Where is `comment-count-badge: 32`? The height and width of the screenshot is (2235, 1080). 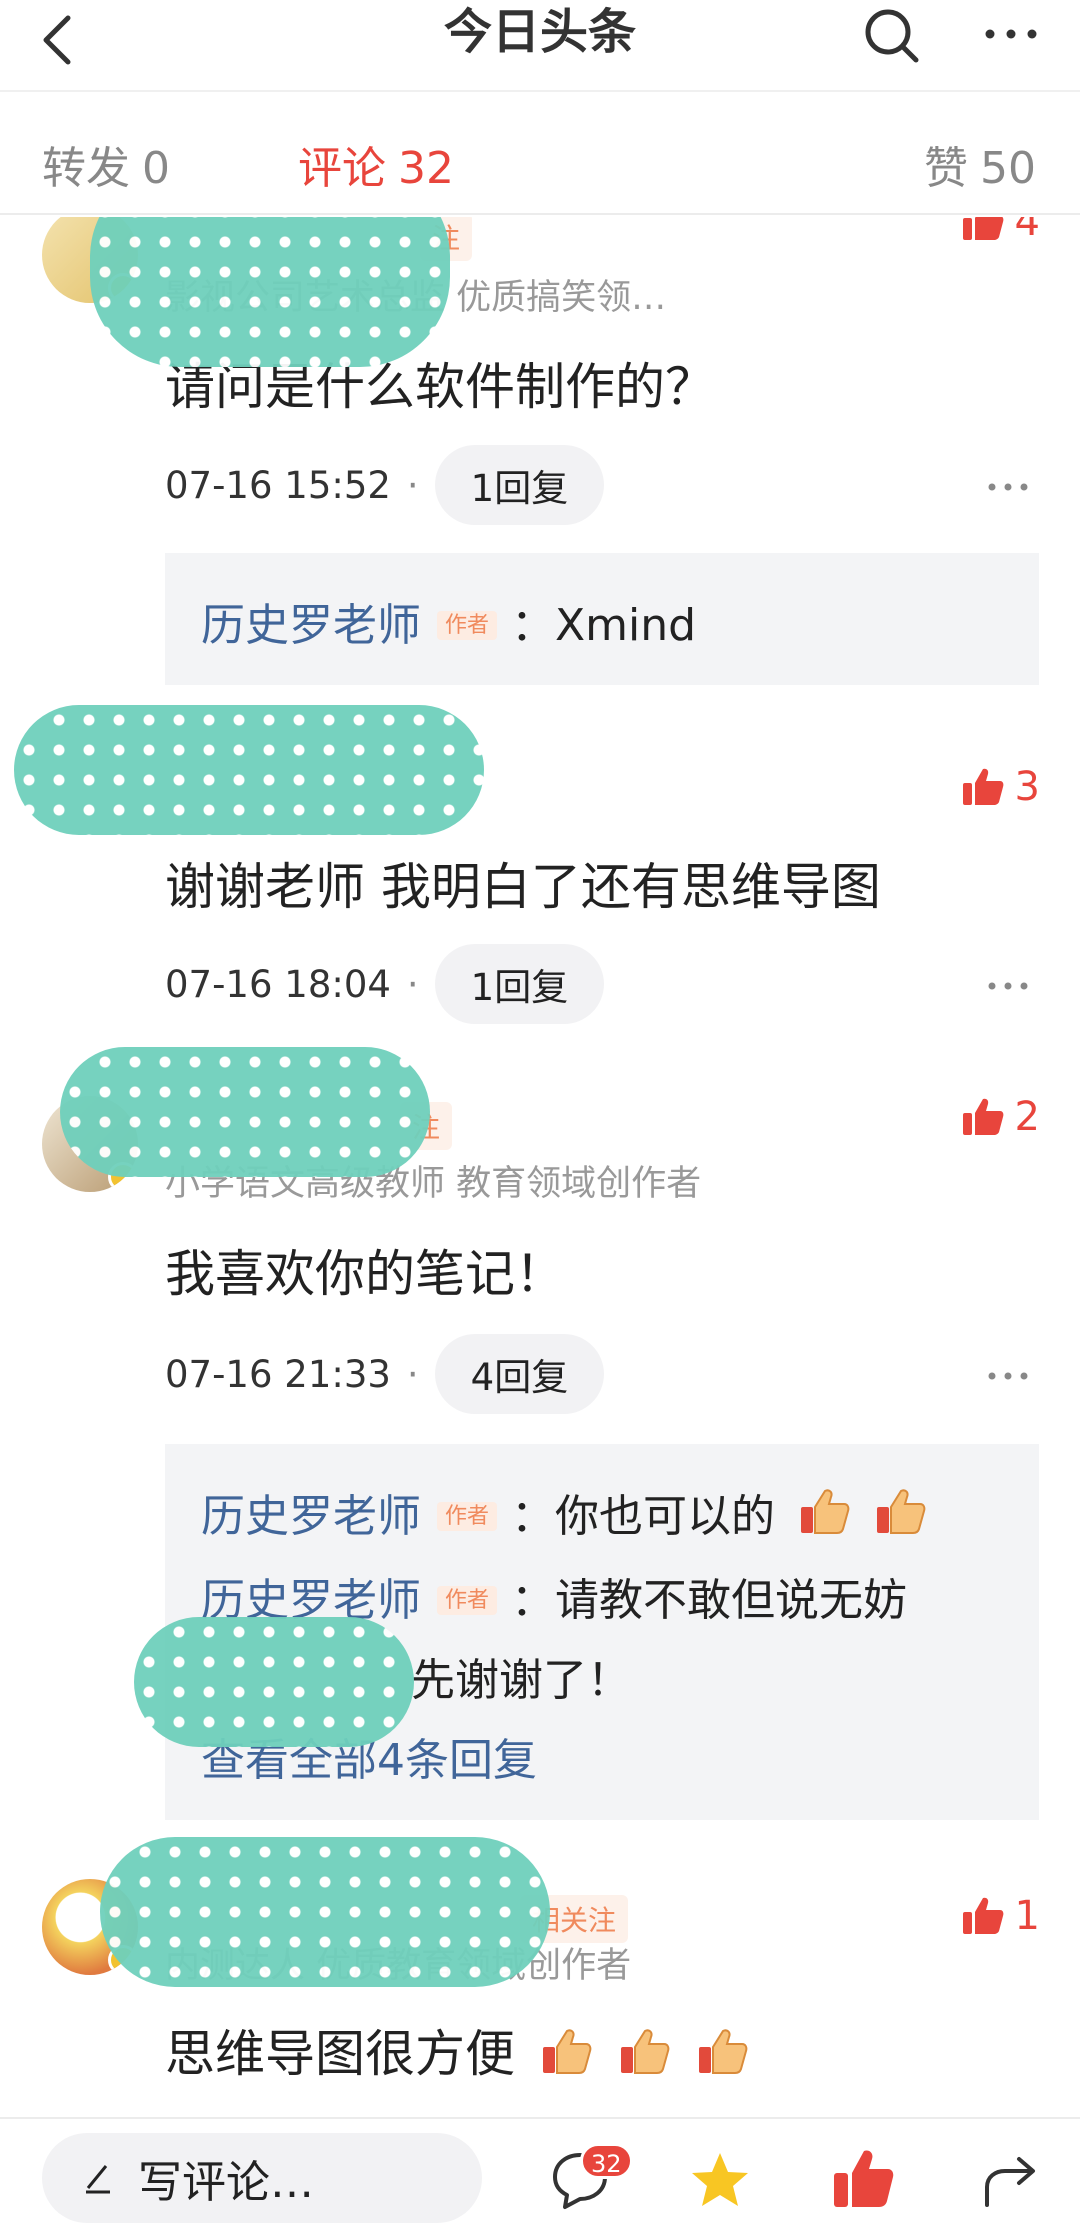
comment-count-badge: 32 is located at coordinates (606, 2161).